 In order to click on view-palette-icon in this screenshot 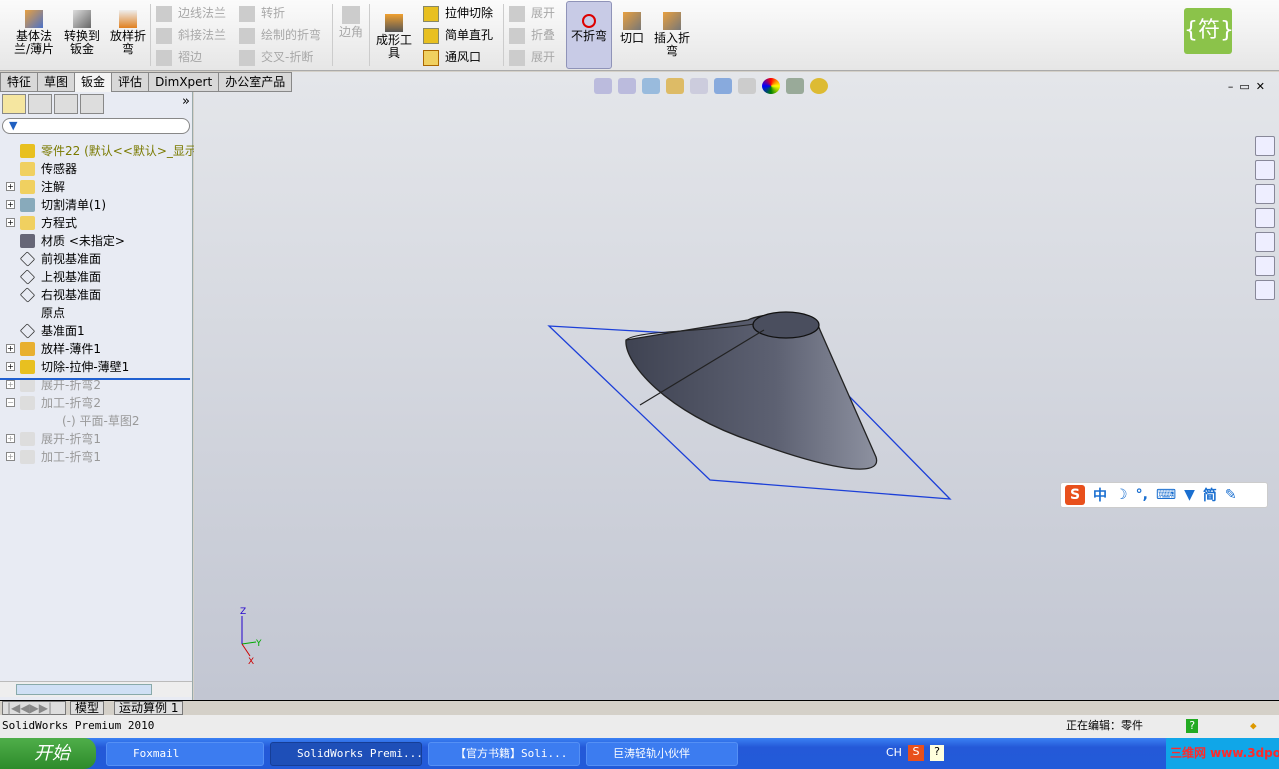, I will do `click(1265, 242)`.